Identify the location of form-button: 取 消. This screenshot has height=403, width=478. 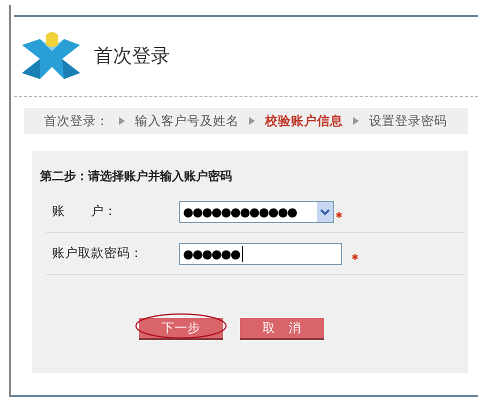
(282, 329).